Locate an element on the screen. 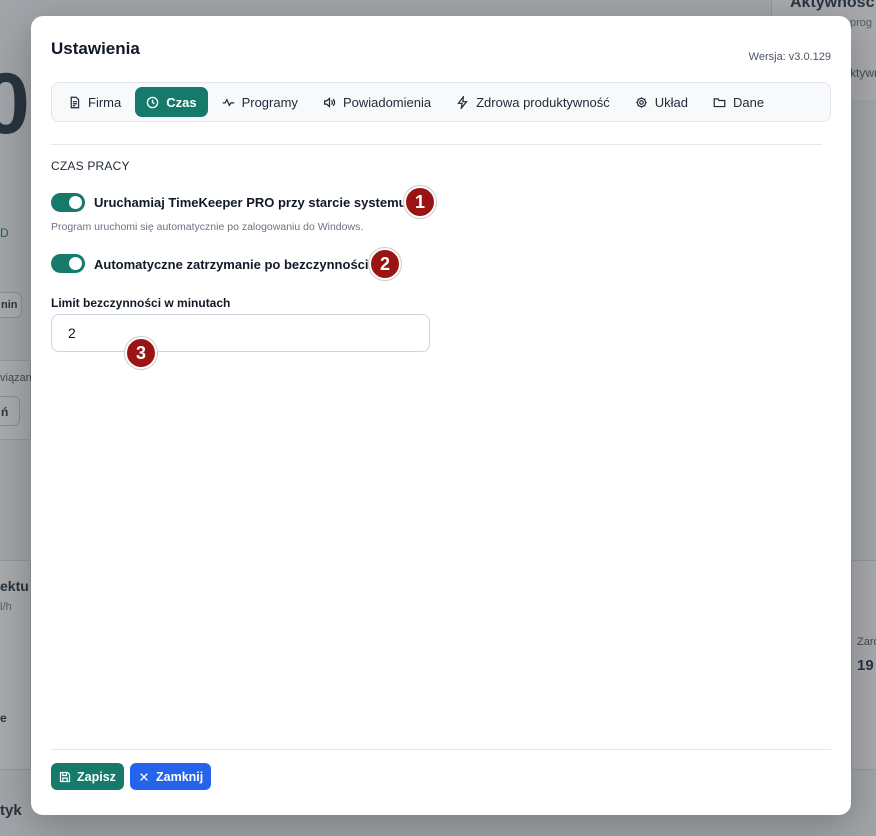  save-button: Zapisz is located at coordinates (87, 776).